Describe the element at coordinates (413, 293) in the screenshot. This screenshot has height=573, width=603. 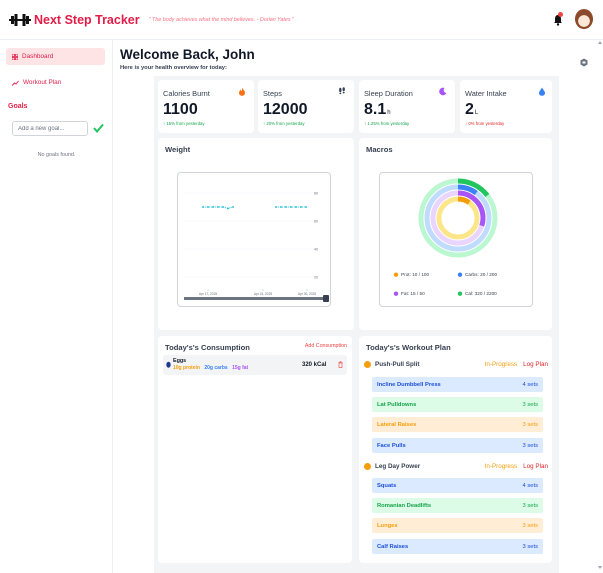
I see `legend-label: Fat: 15 / 50` at that location.